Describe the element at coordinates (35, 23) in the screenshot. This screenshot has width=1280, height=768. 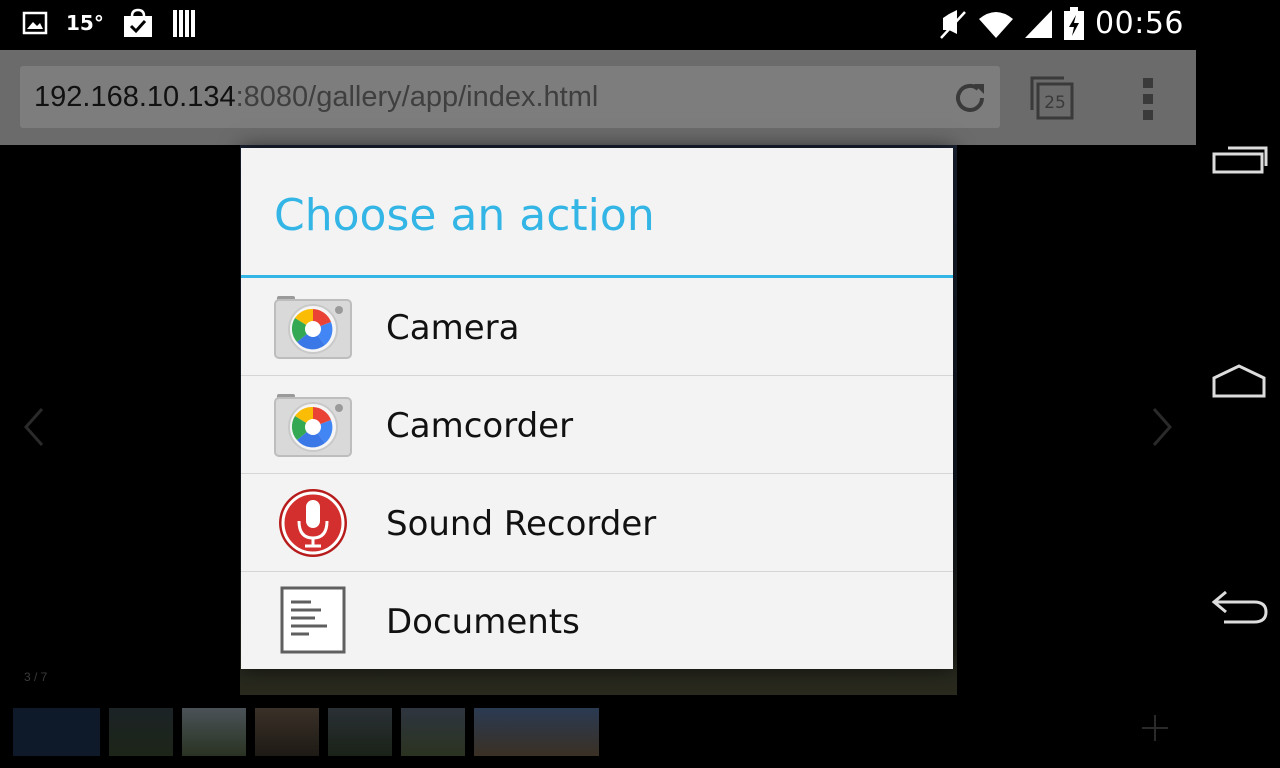
I see `gallery-notification-icon` at that location.